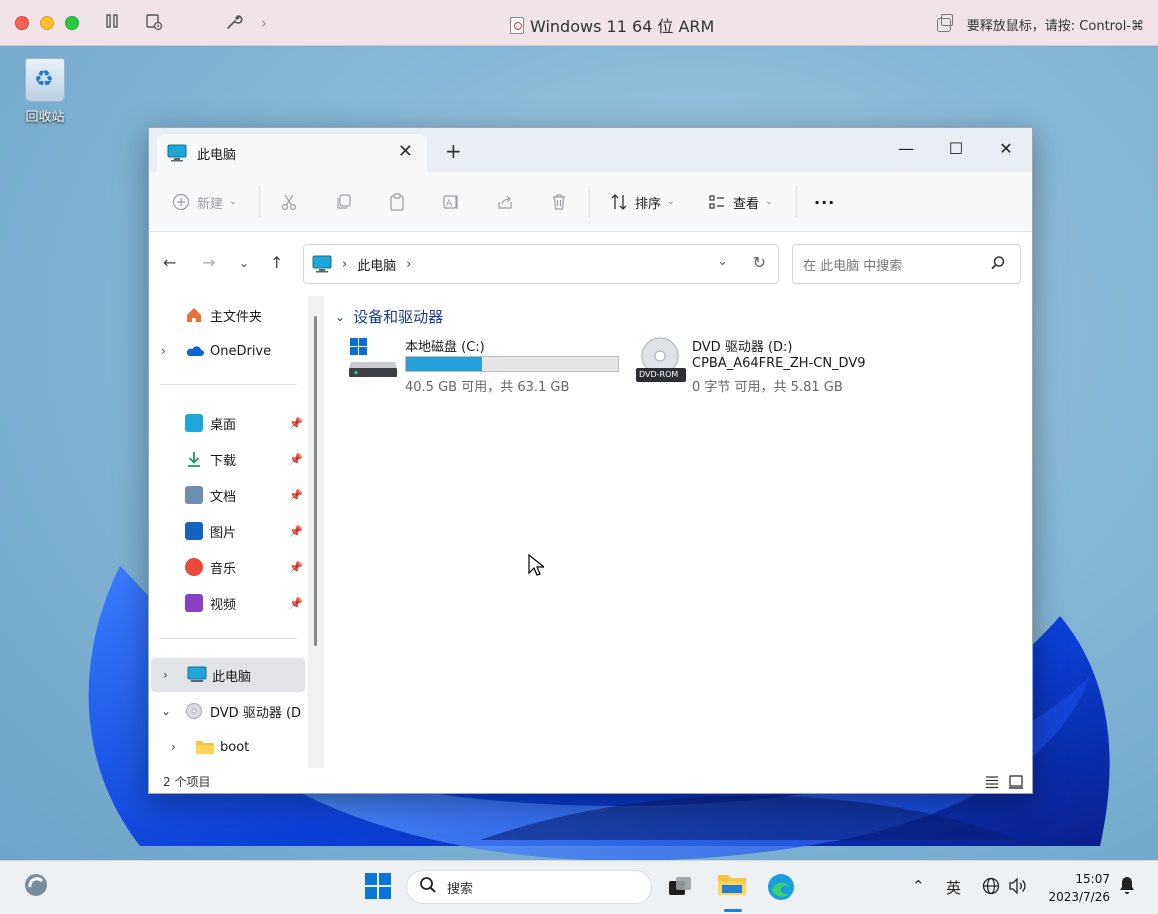 The height and width of the screenshot is (914, 1158). What do you see at coordinates (234, 23) in the screenshot?
I see `wrench-icon` at bounding box center [234, 23].